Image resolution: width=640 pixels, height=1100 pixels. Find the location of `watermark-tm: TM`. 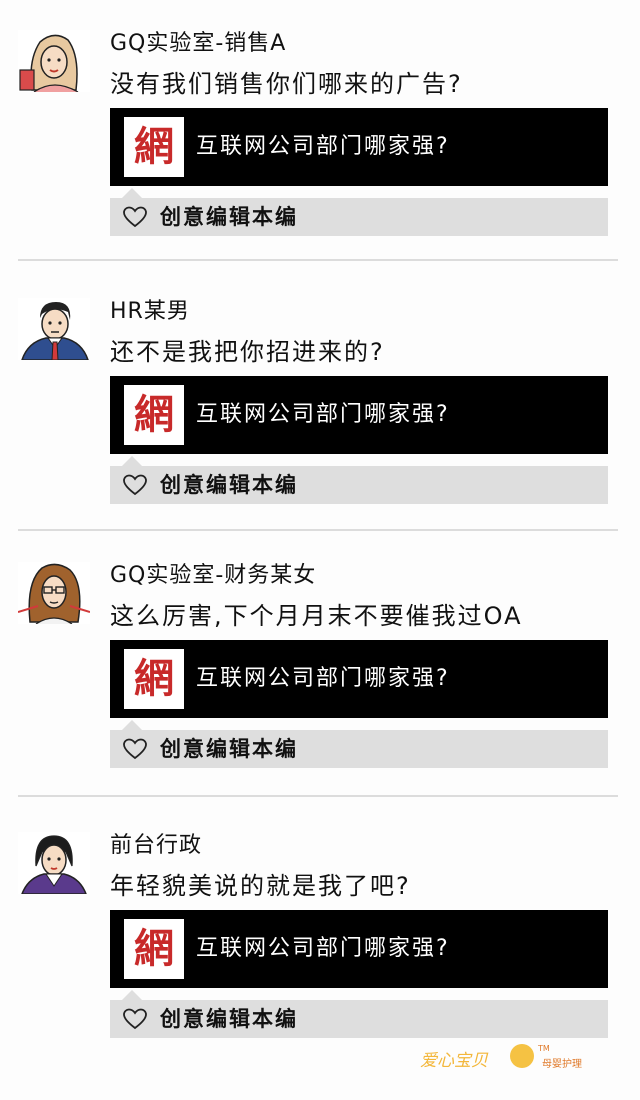

watermark-tm: TM is located at coordinates (544, 1048).